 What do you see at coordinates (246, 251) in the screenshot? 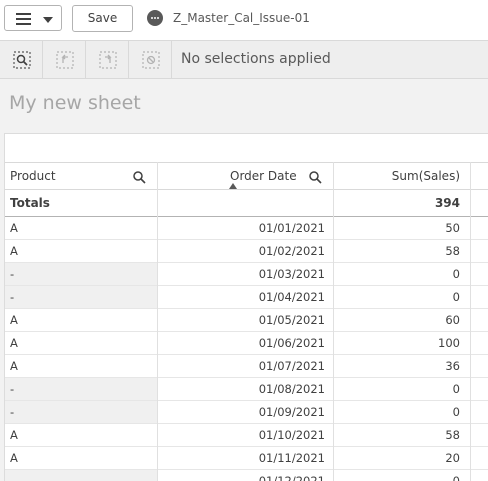
I see `table-row: A 01/02/2021 58` at bounding box center [246, 251].